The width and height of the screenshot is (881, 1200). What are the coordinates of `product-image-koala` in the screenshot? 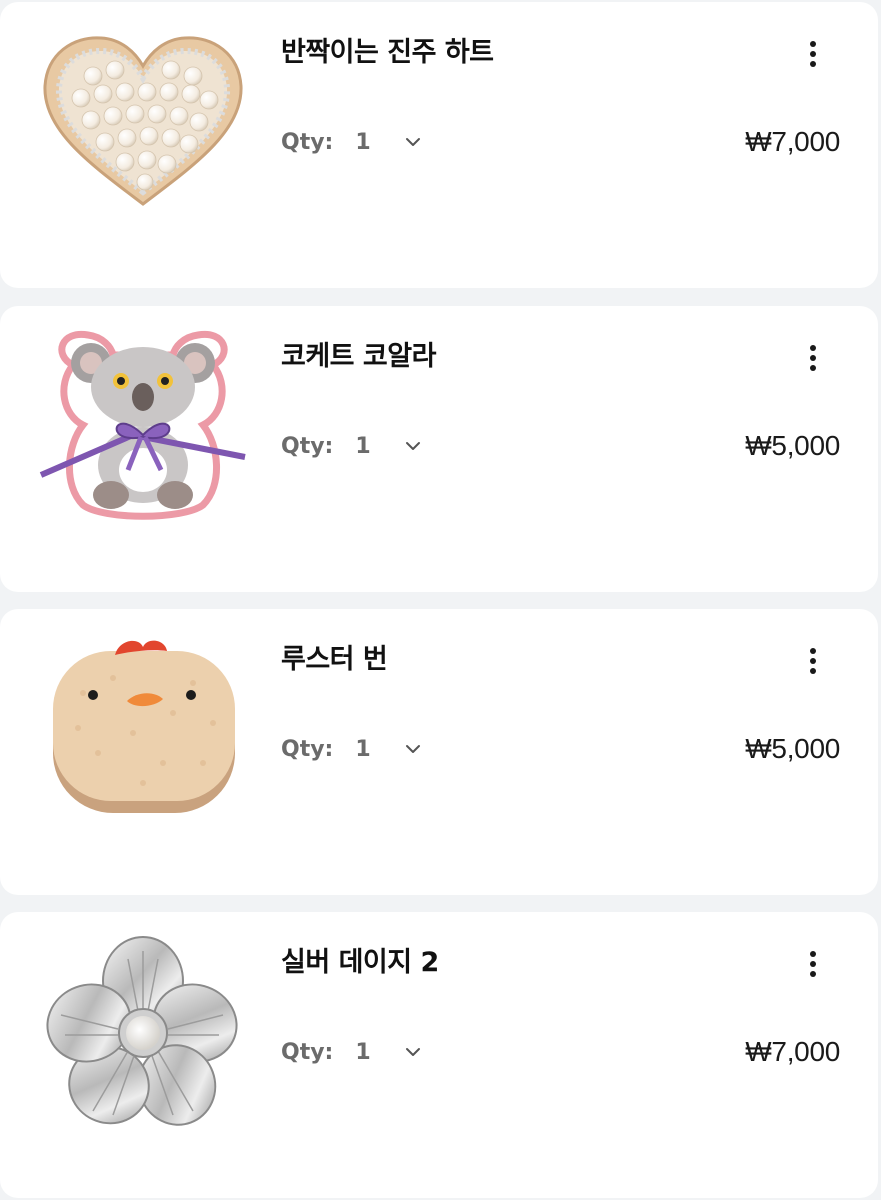 It's located at (143, 425).